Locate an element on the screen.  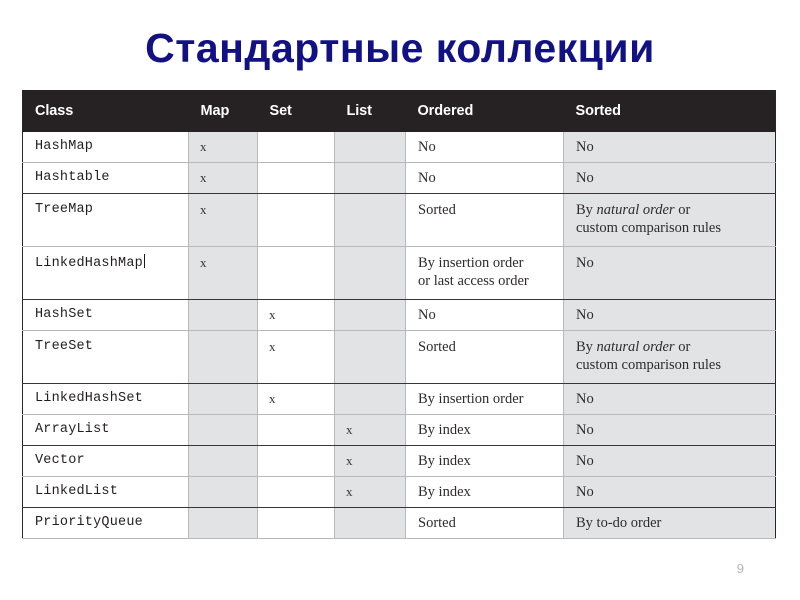
ordered-text-line1: By insertion order is located at coordinates (471, 263).